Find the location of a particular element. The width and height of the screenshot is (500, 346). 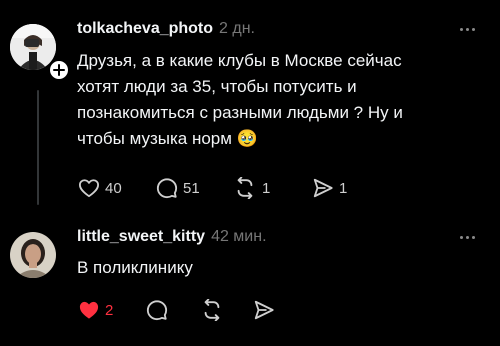

post-text: В поликлинику is located at coordinates (135, 268).